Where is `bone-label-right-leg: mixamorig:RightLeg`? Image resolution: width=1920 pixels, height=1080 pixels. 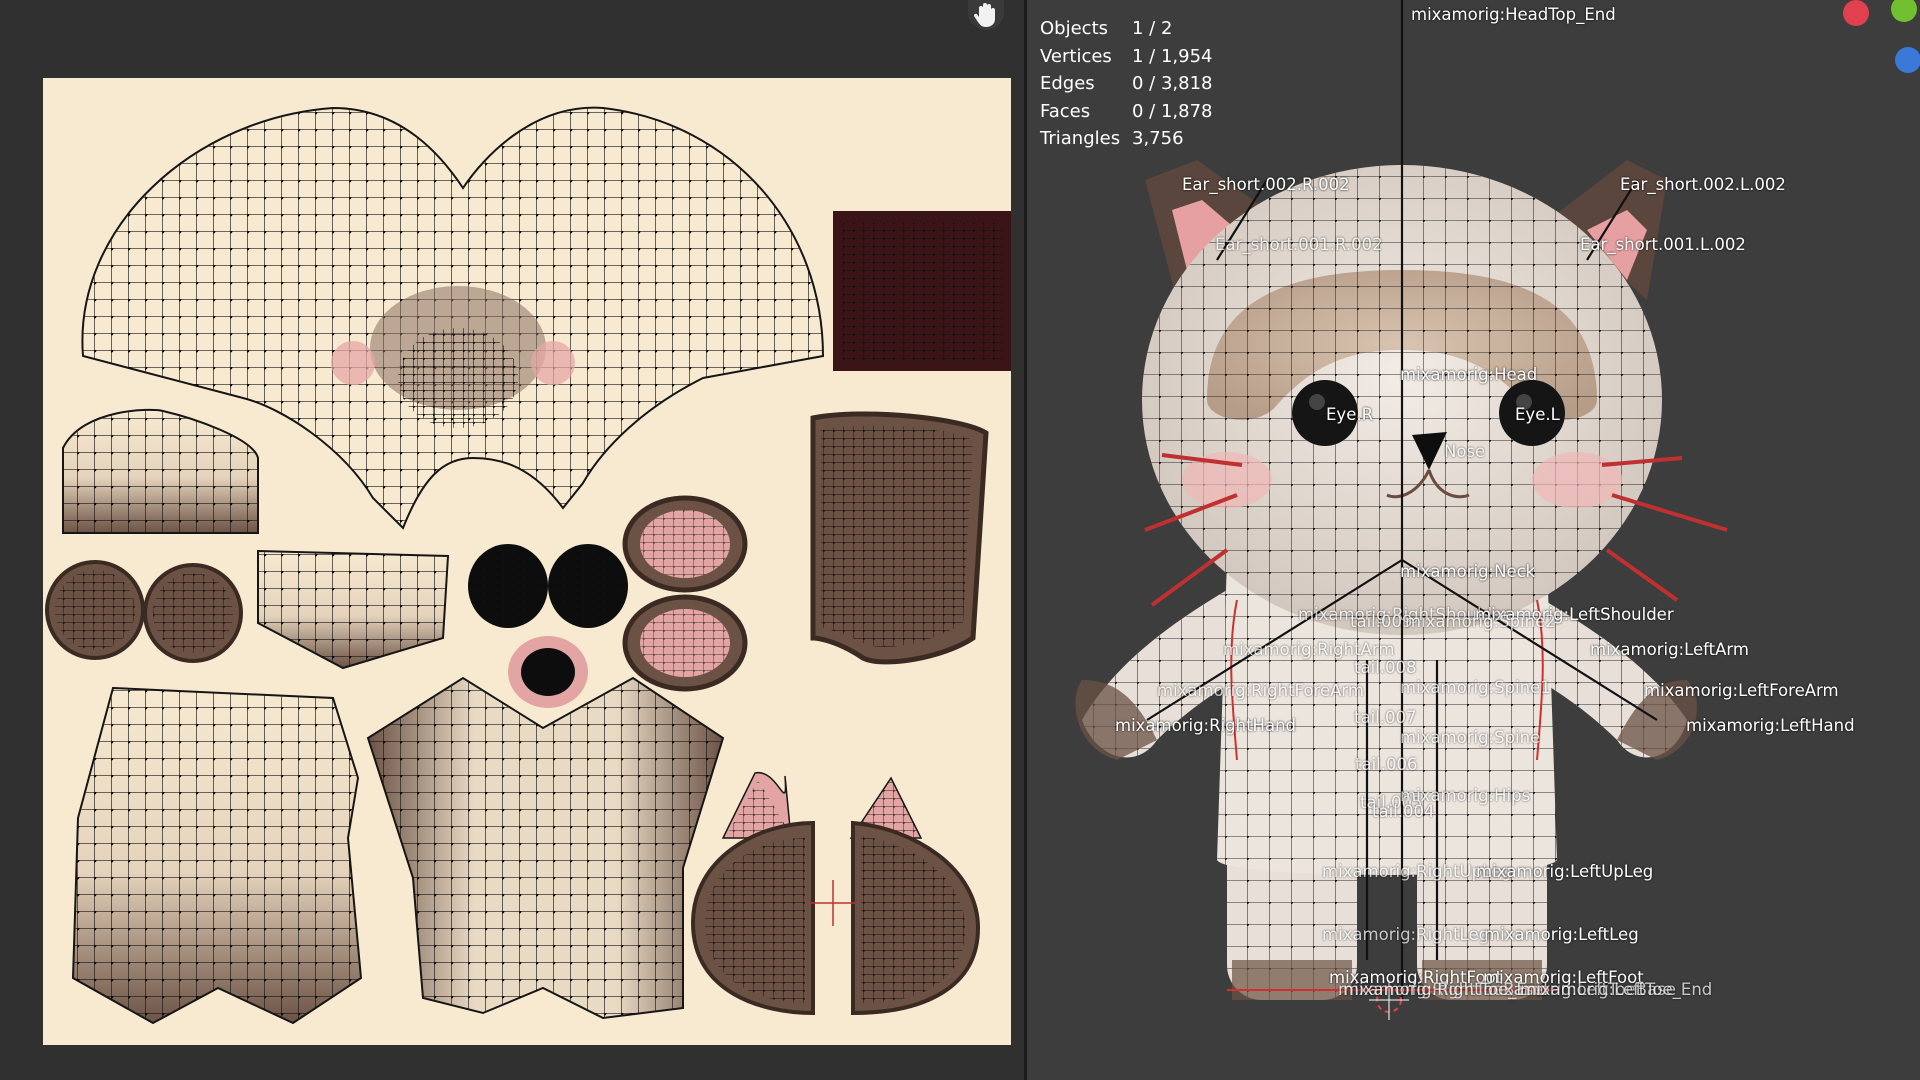 bone-label-right-leg: mixamorig:RightLeg is located at coordinates (1406, 934).